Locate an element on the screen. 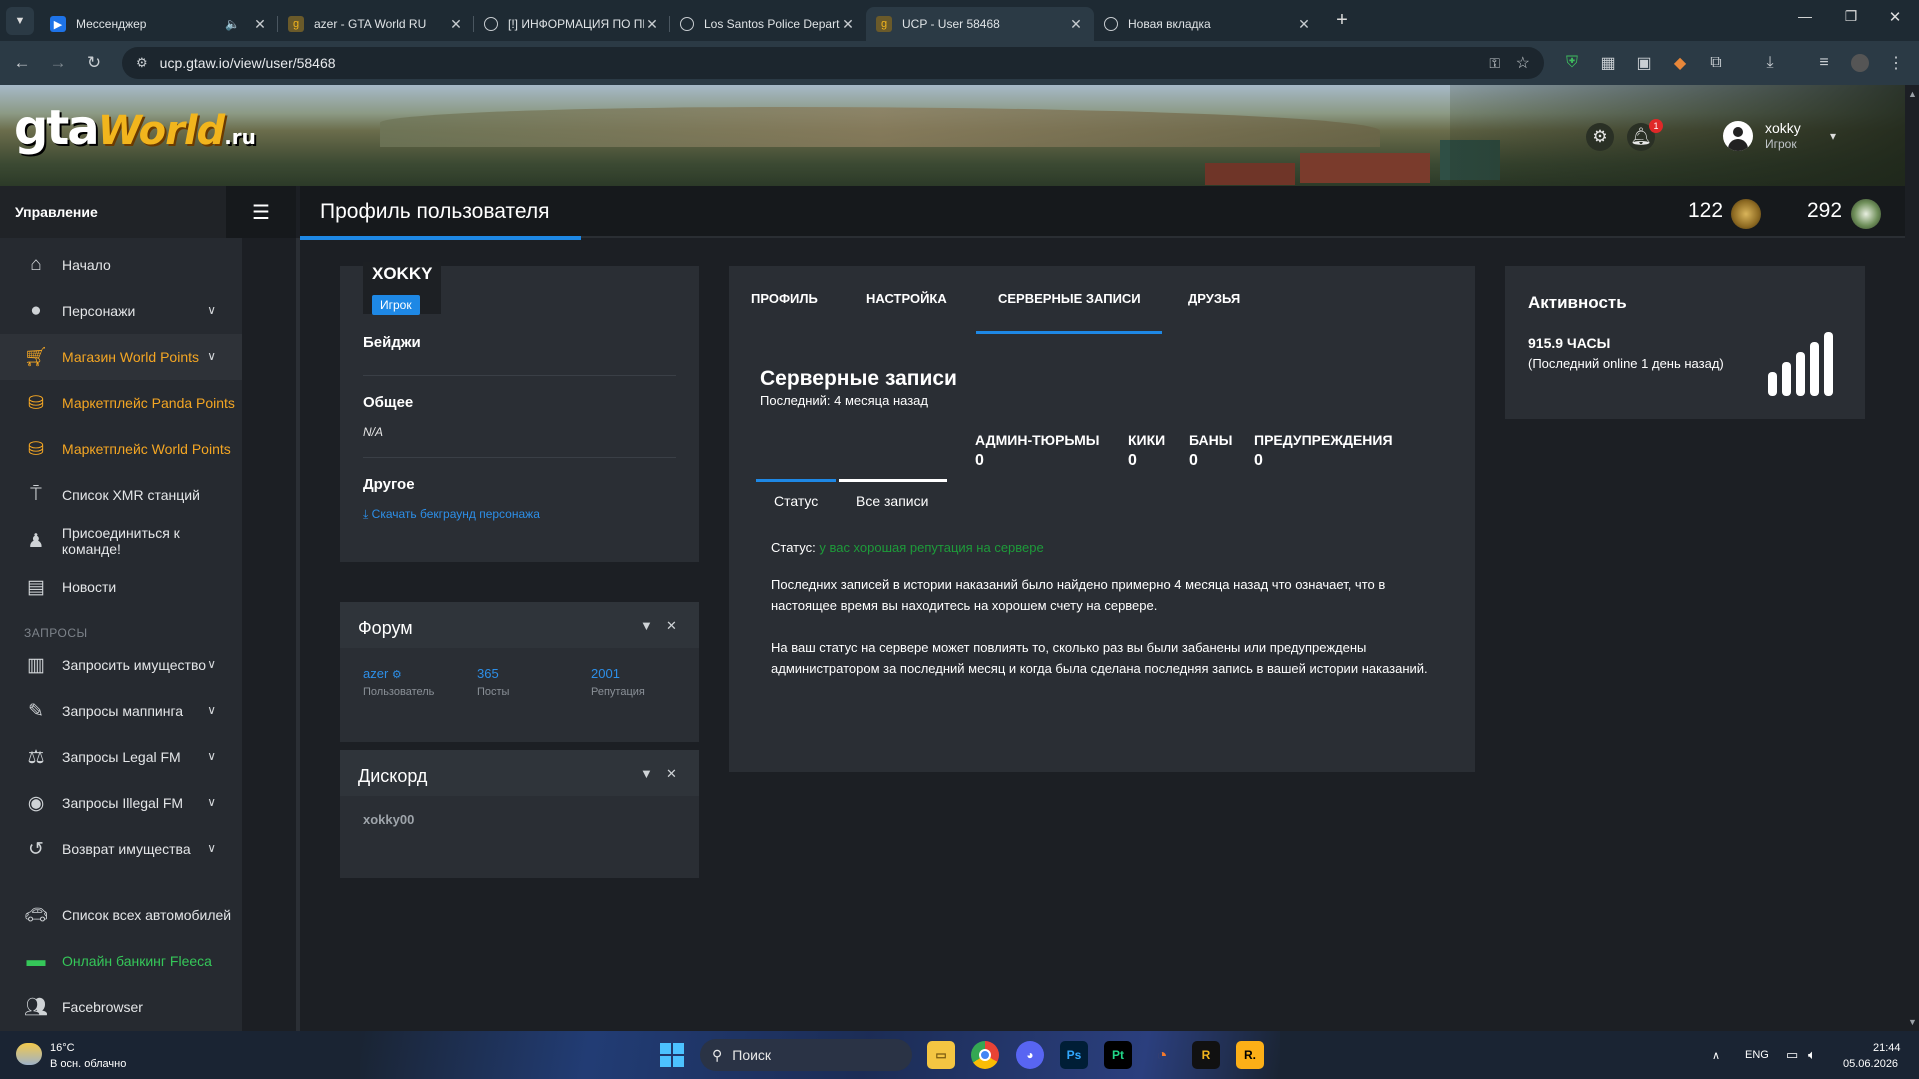 The width and height of the screenshot is (1919, 1079). sidebar-item-join-team: ♟ Присоединиться к команде! is located at coordinates (121, 541).